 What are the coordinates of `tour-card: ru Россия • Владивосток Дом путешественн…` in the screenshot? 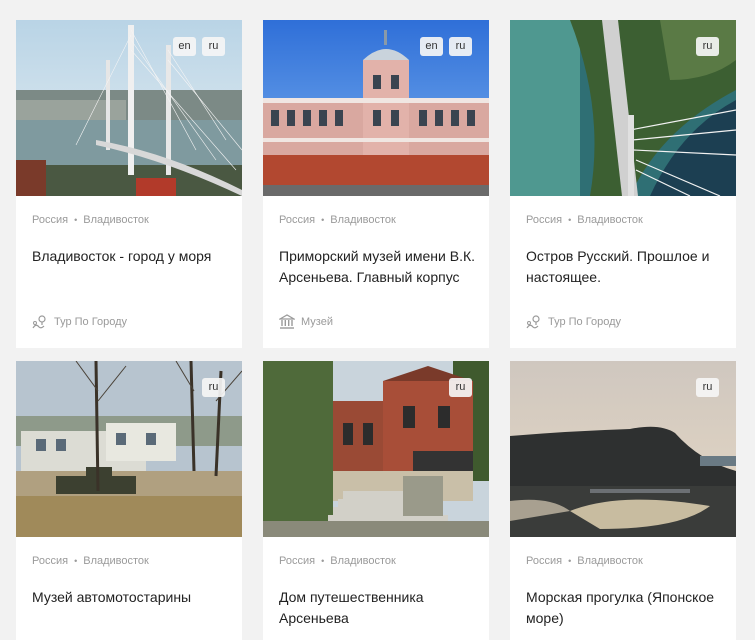 It's located at (376, 500).